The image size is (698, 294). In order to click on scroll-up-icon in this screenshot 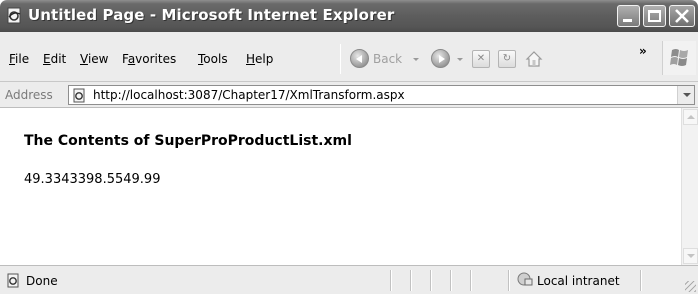, I will do `click(690, 117)`.